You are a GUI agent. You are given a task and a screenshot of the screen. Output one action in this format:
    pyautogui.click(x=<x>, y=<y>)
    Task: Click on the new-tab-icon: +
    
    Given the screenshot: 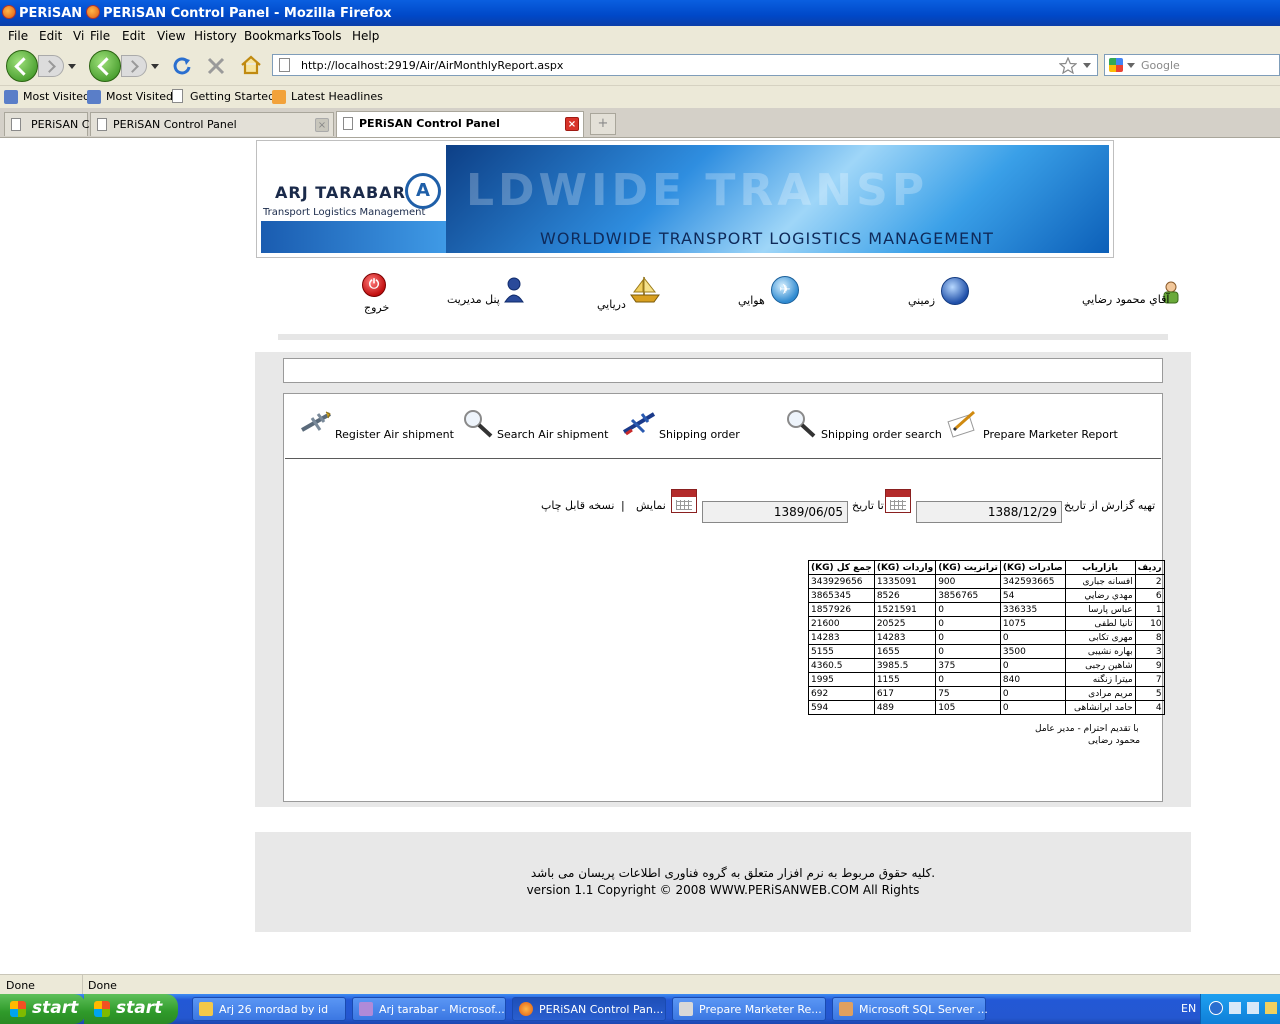 What is the action you would take?
    pyautogui.click(x=603, y=124)
    